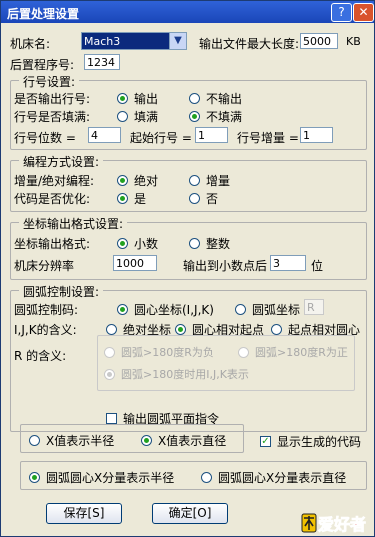  I want to click on logo-watermark: 爱好者, so click(333, 523).